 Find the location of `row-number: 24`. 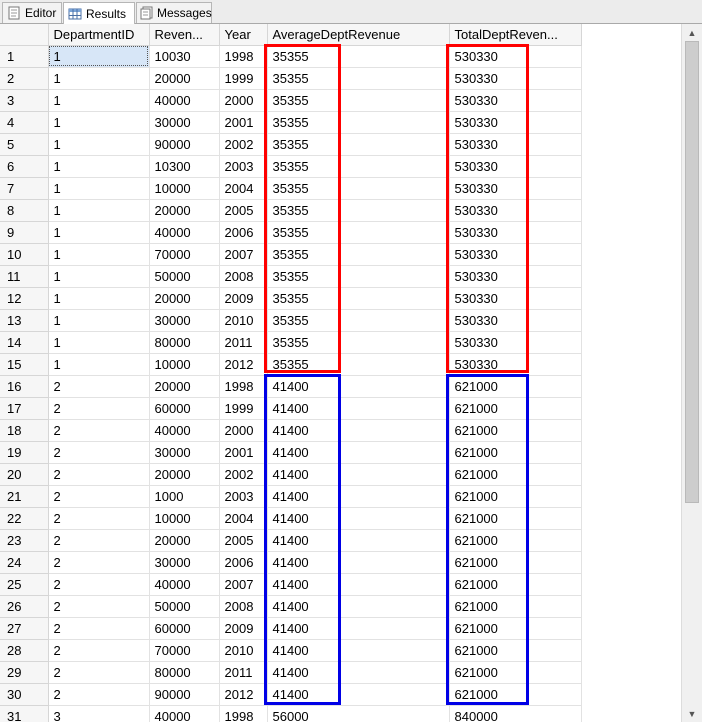

row-number: 24 is located at coordinates (24, 562).